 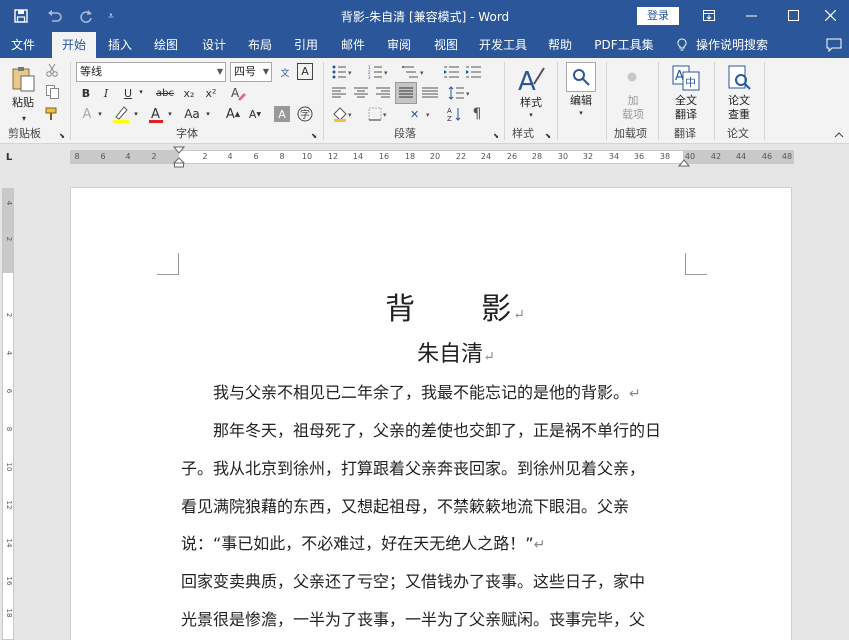 What do you see at coordinates (62, 136) in the screenshot?
I see `clipboard-launcher-icon: ⬊` at bounding box center [62, 136].